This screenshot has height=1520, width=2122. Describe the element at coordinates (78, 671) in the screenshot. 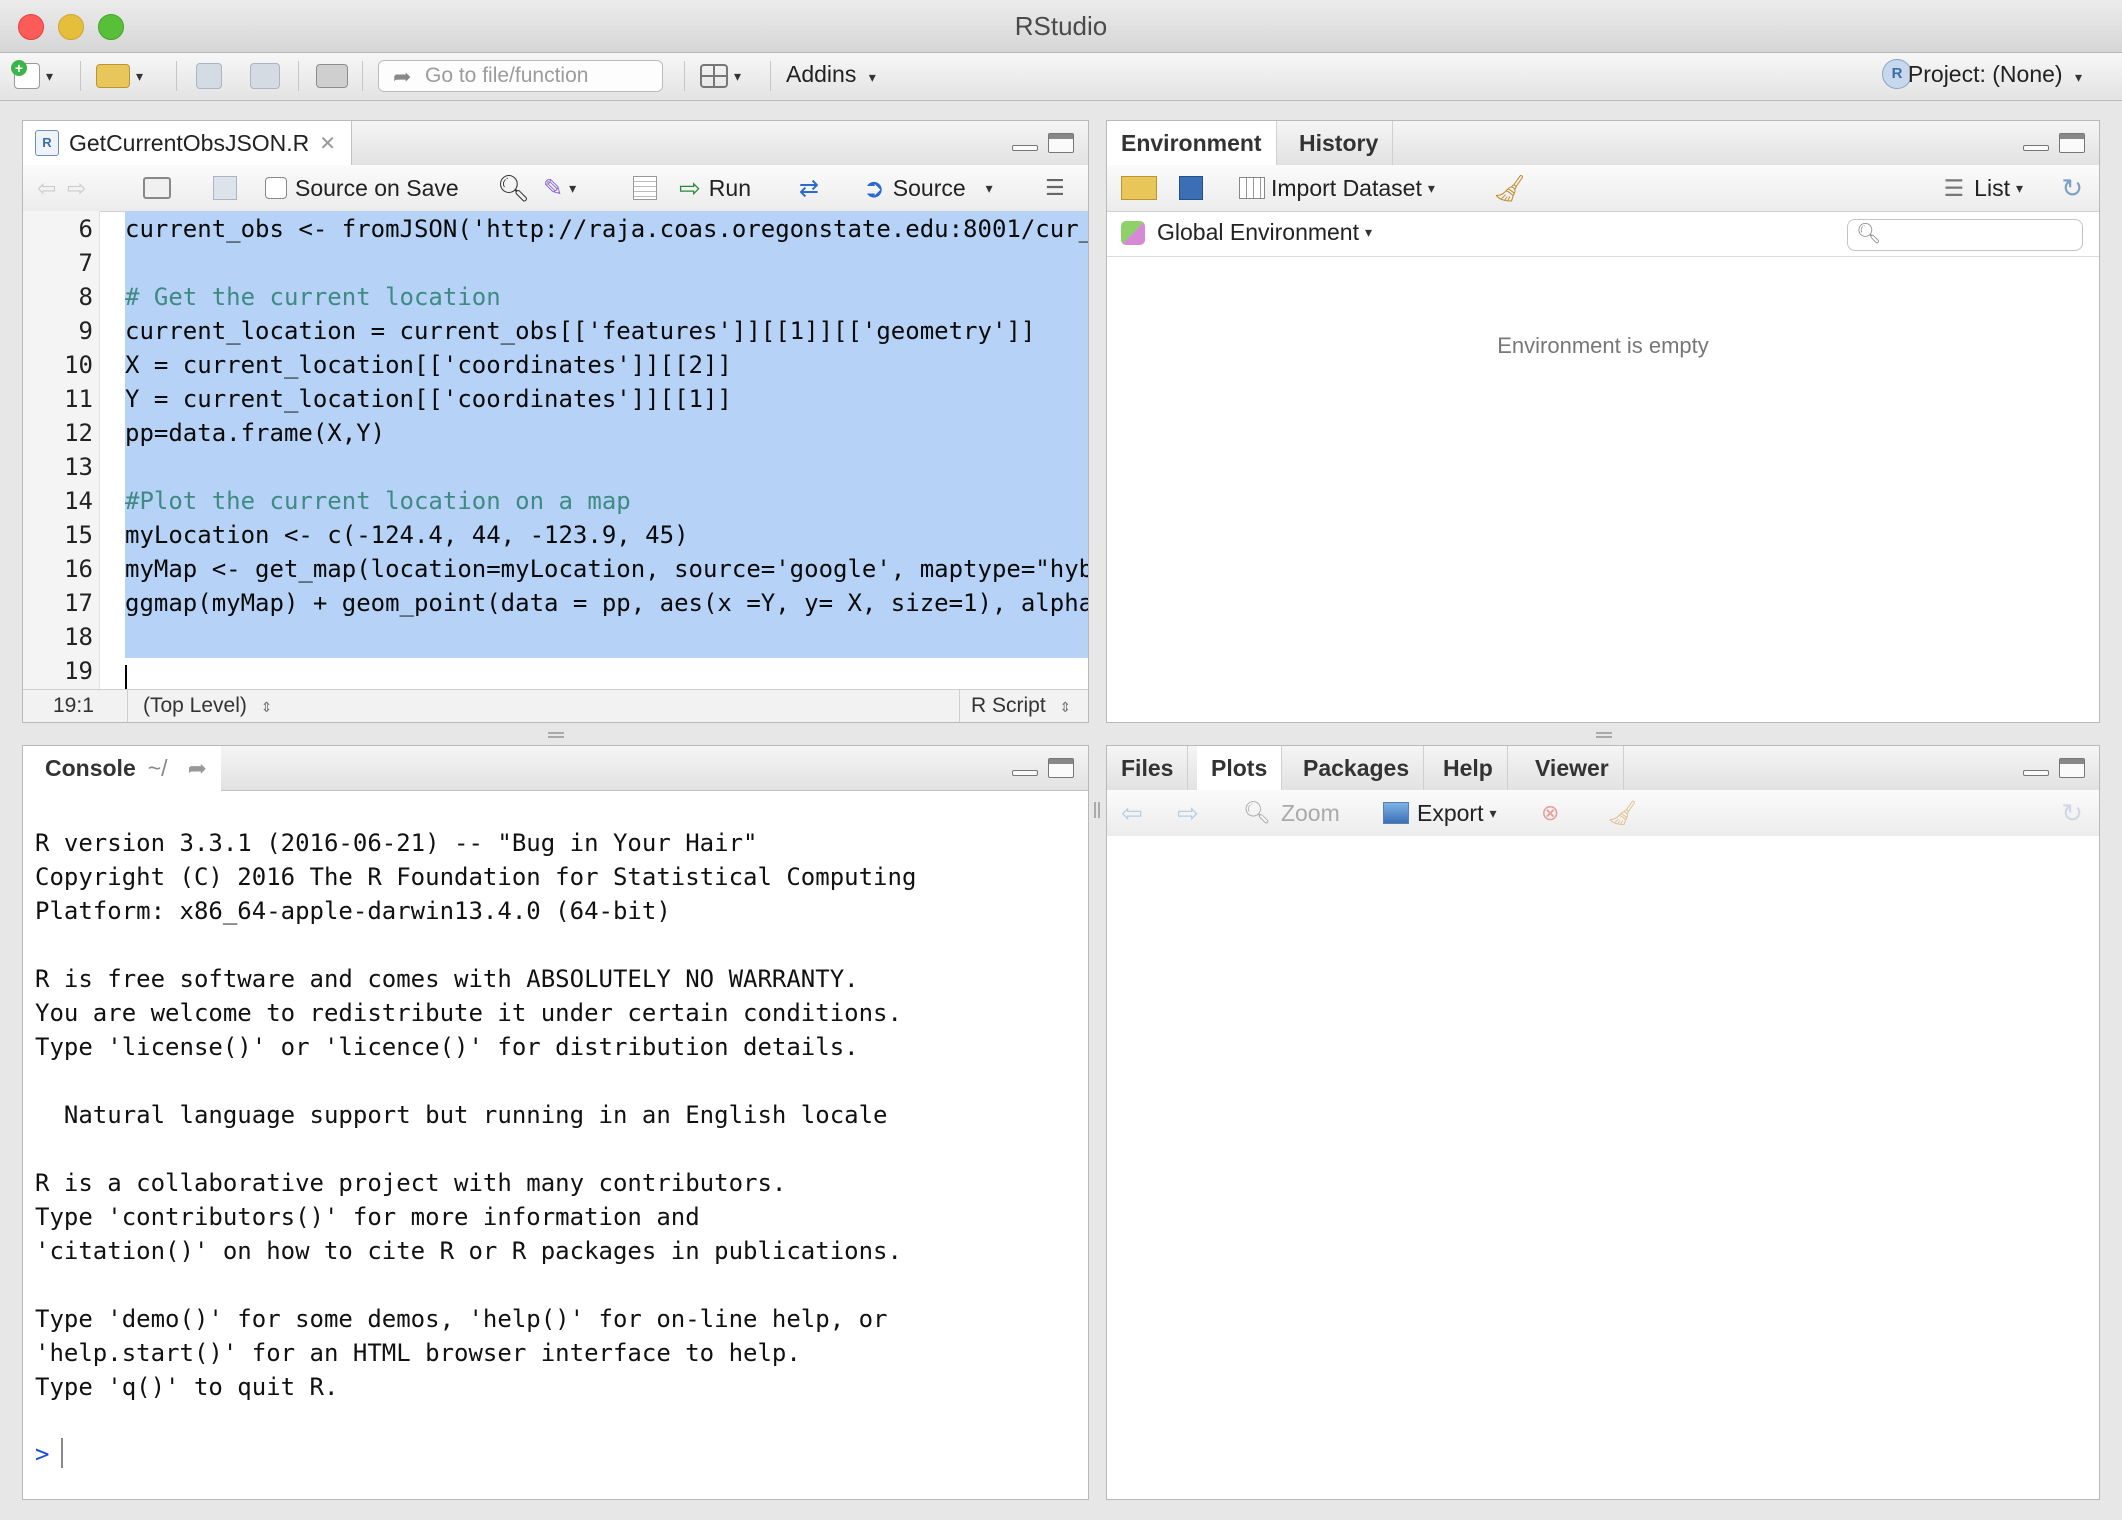

I see `line-number: 19` at that location.